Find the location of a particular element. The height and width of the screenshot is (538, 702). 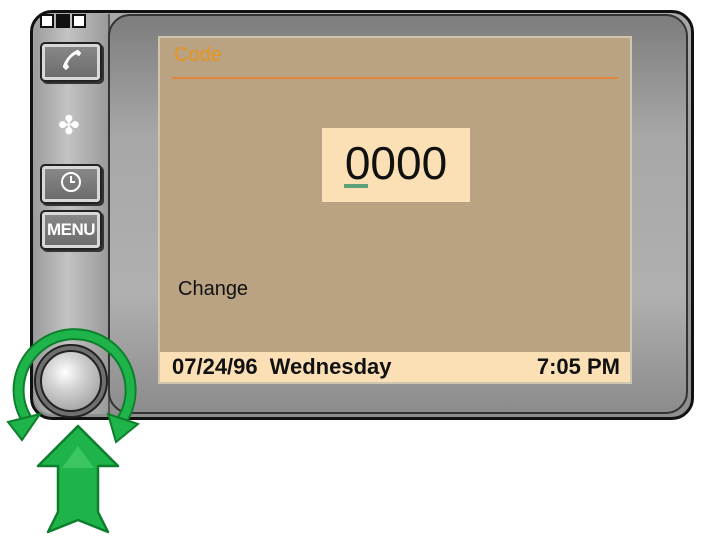

gesture-arrows is located at coordinates (73, 431).